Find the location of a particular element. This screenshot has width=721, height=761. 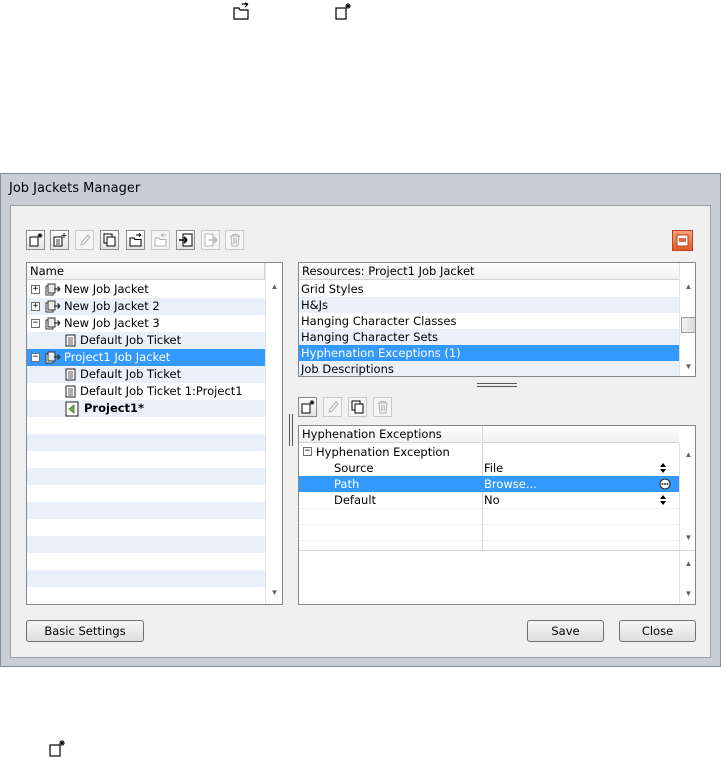

resource-item: Hanging Character Classes is located at coordinates (489, 321).